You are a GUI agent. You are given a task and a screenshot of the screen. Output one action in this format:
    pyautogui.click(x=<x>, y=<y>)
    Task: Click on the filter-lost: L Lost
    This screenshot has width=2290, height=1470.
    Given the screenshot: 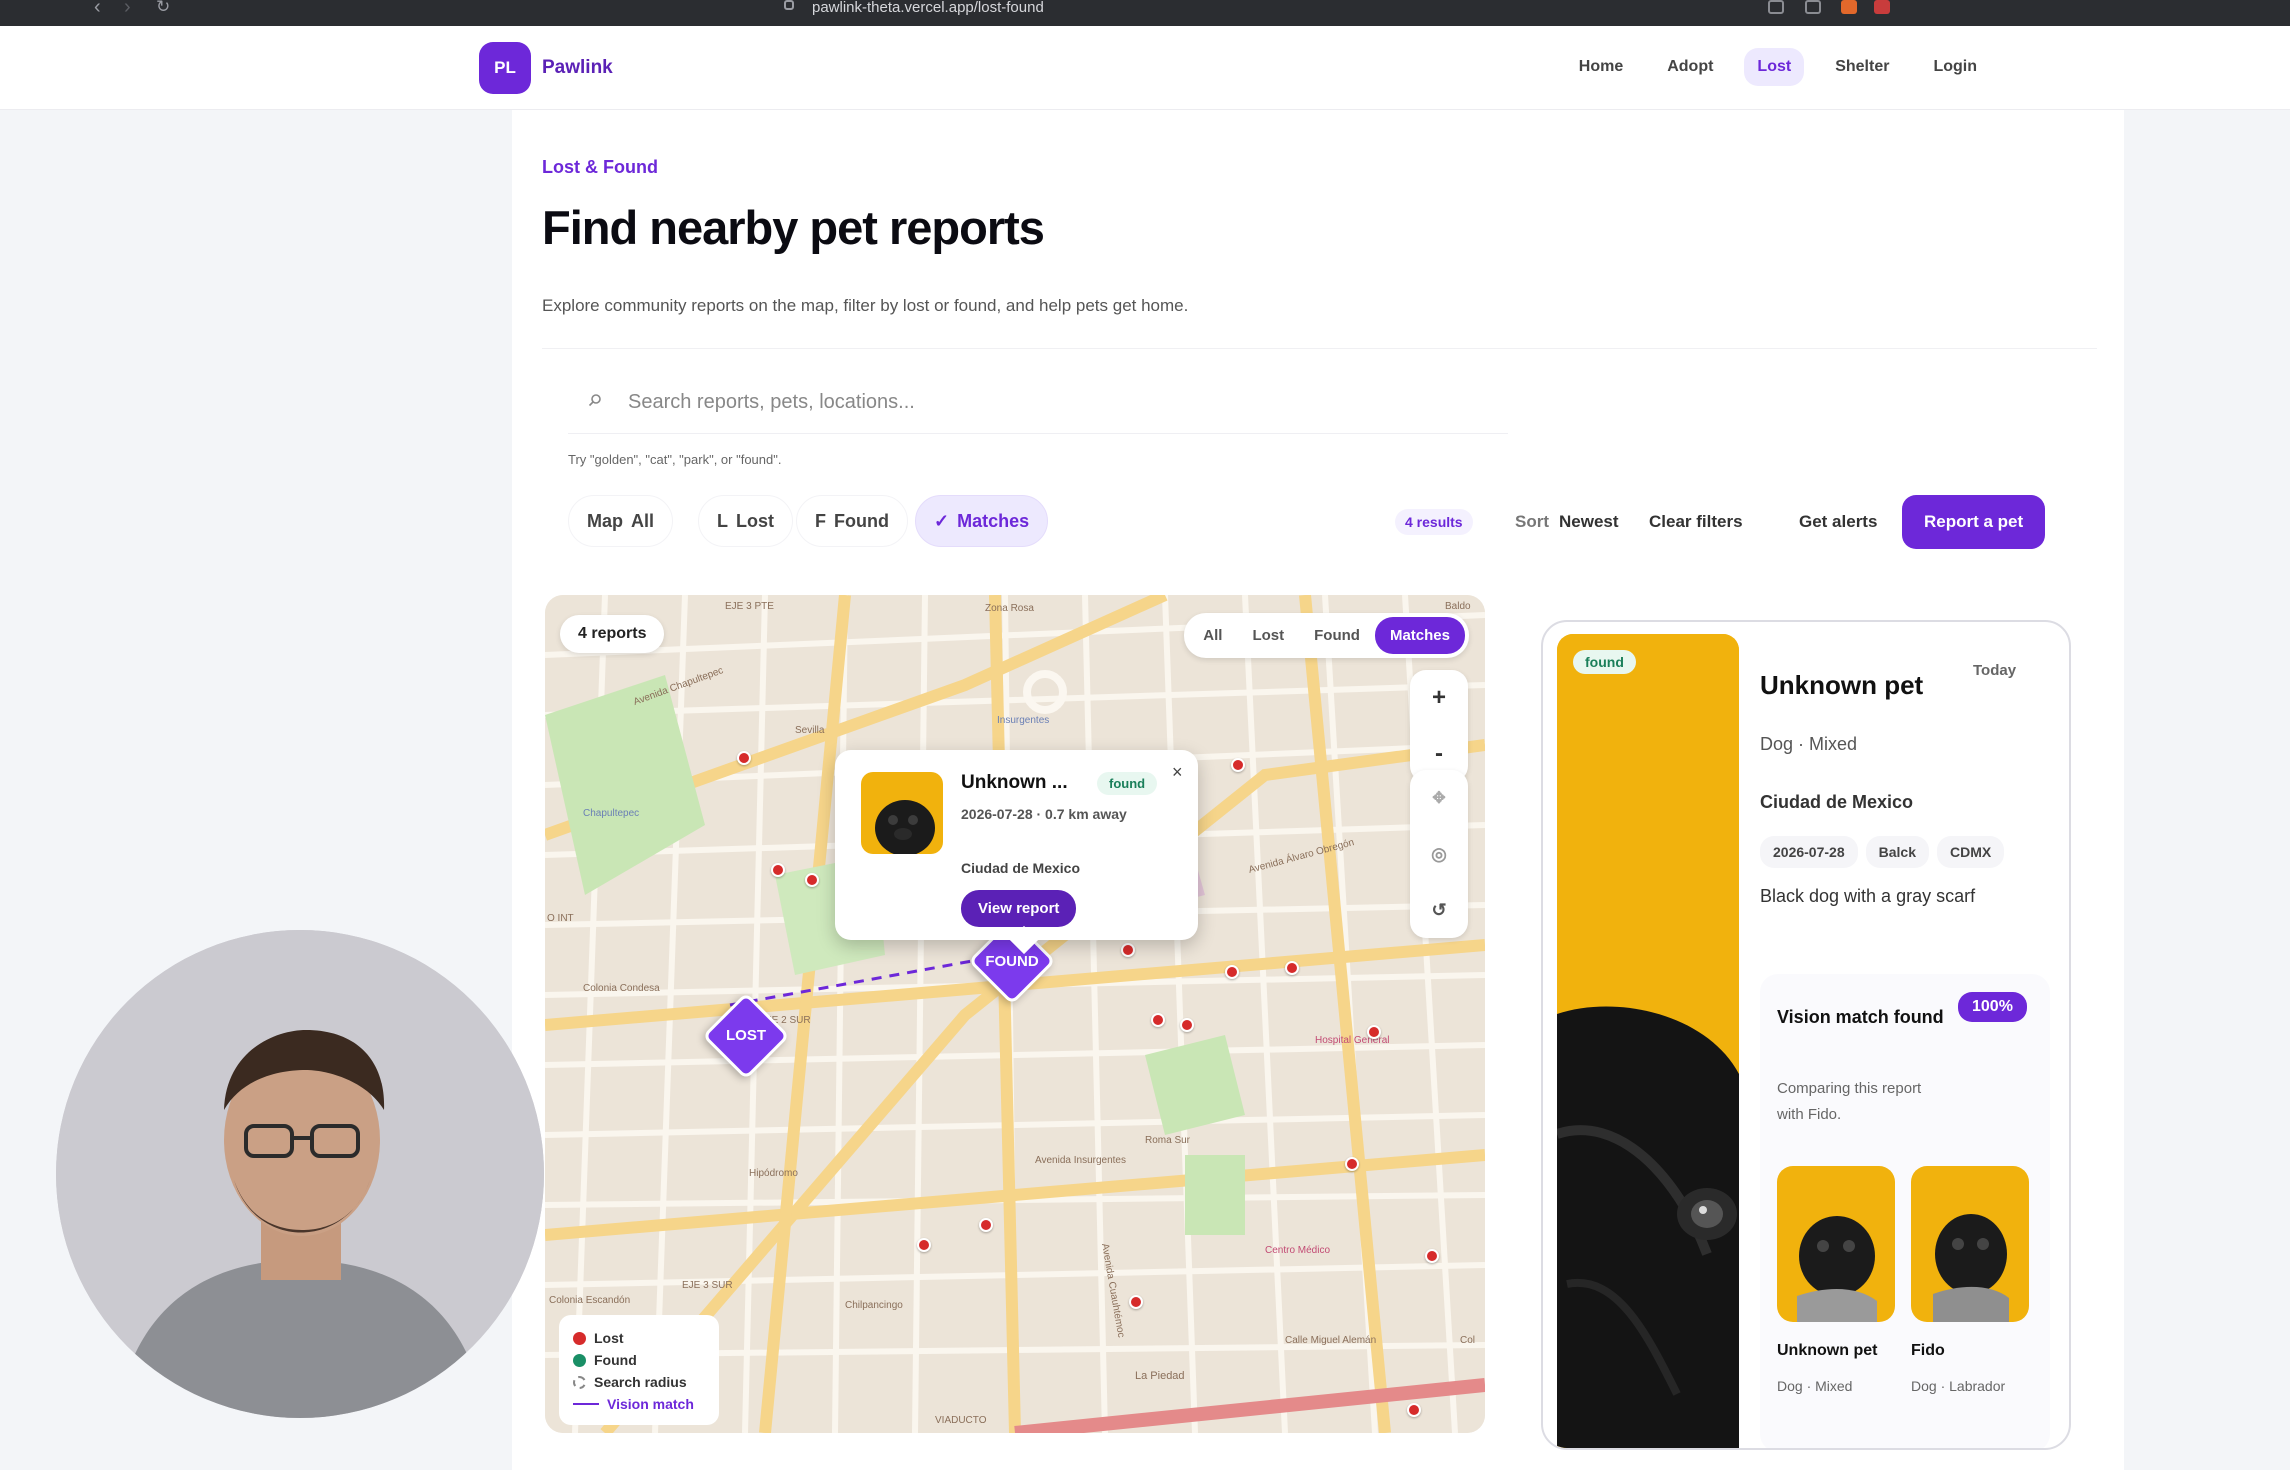 What is the action you would take?
    pyautogui.click(x=745, y=521)
    